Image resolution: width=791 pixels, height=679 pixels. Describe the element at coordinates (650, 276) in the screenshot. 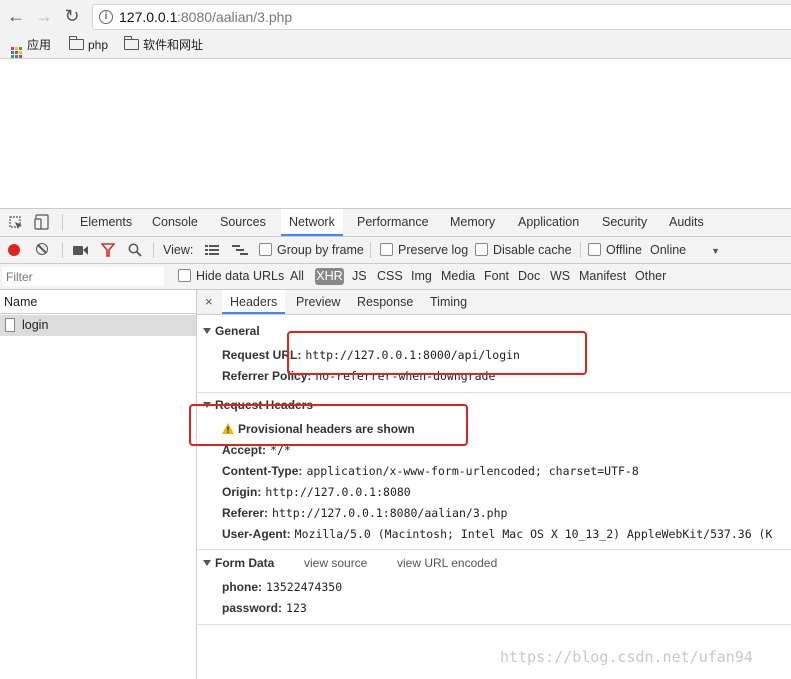

I see `filter-type-other: Other` at that location.